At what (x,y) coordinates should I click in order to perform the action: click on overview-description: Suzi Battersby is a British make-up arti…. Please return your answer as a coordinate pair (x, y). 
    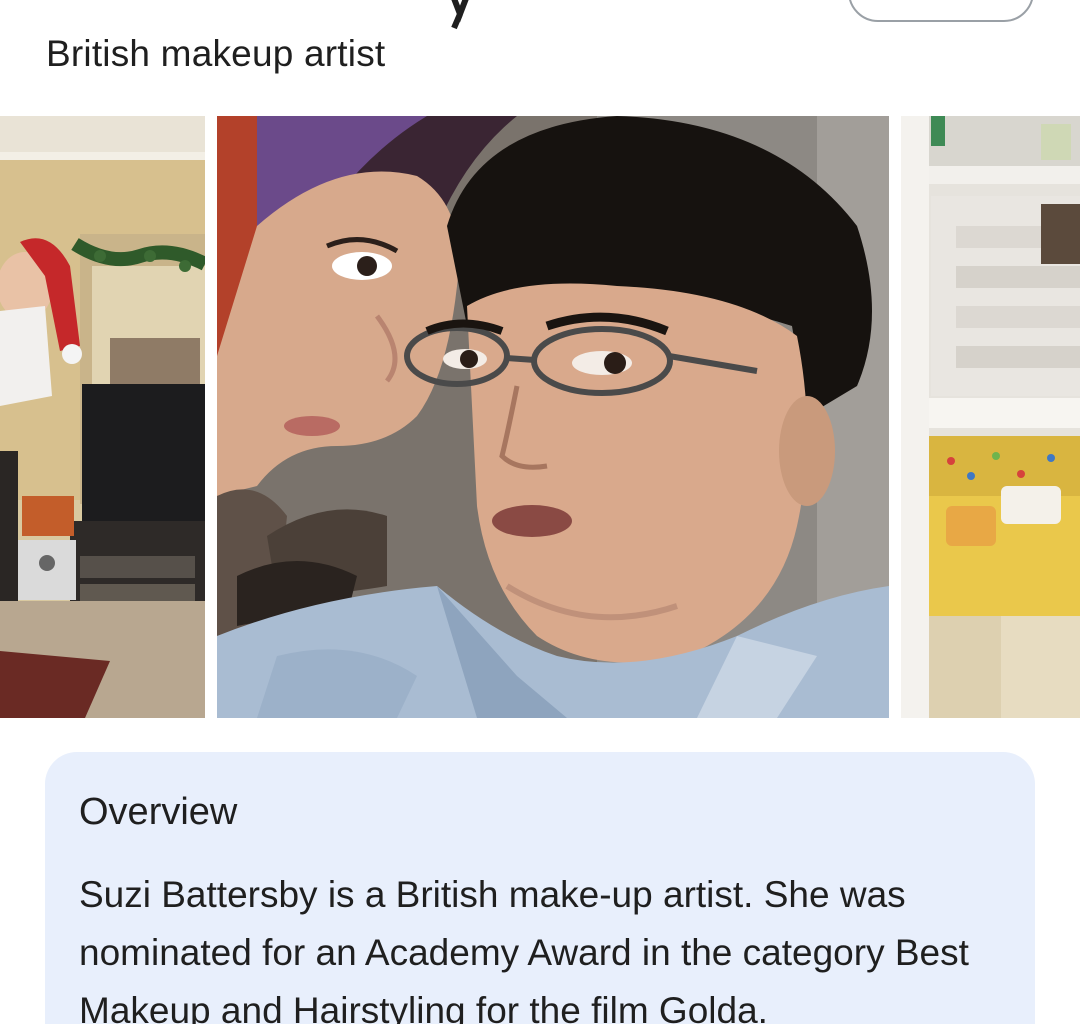
    Looking at the image, I should click on (524, 949).